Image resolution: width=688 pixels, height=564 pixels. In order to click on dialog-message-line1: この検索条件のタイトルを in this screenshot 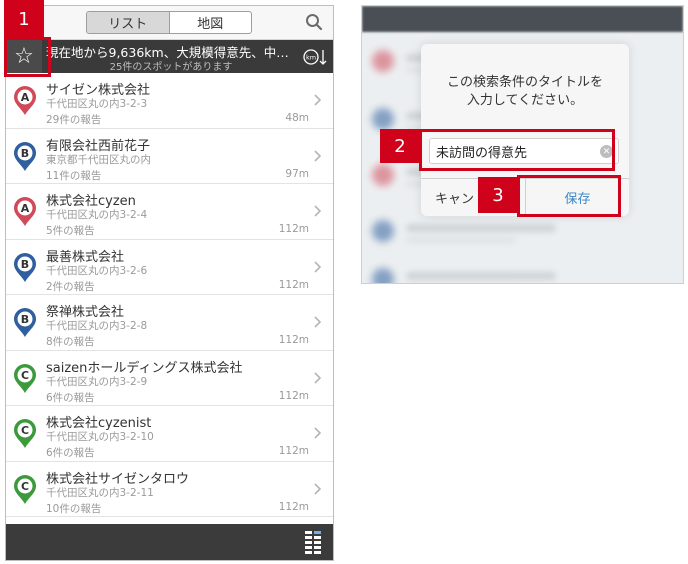, I will do `click(524, 82)`.